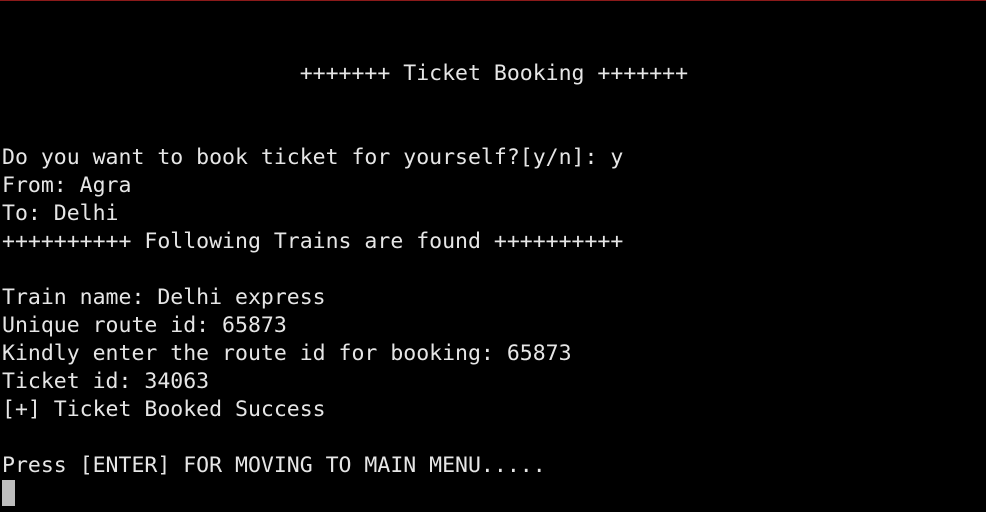 This screenshot has height=512, width=986. What do you see at coordinates (164, 409) in the screenshot?
I see `booked-success-line: [+] Ticket Booked Success` at bounding box center [164, 409].